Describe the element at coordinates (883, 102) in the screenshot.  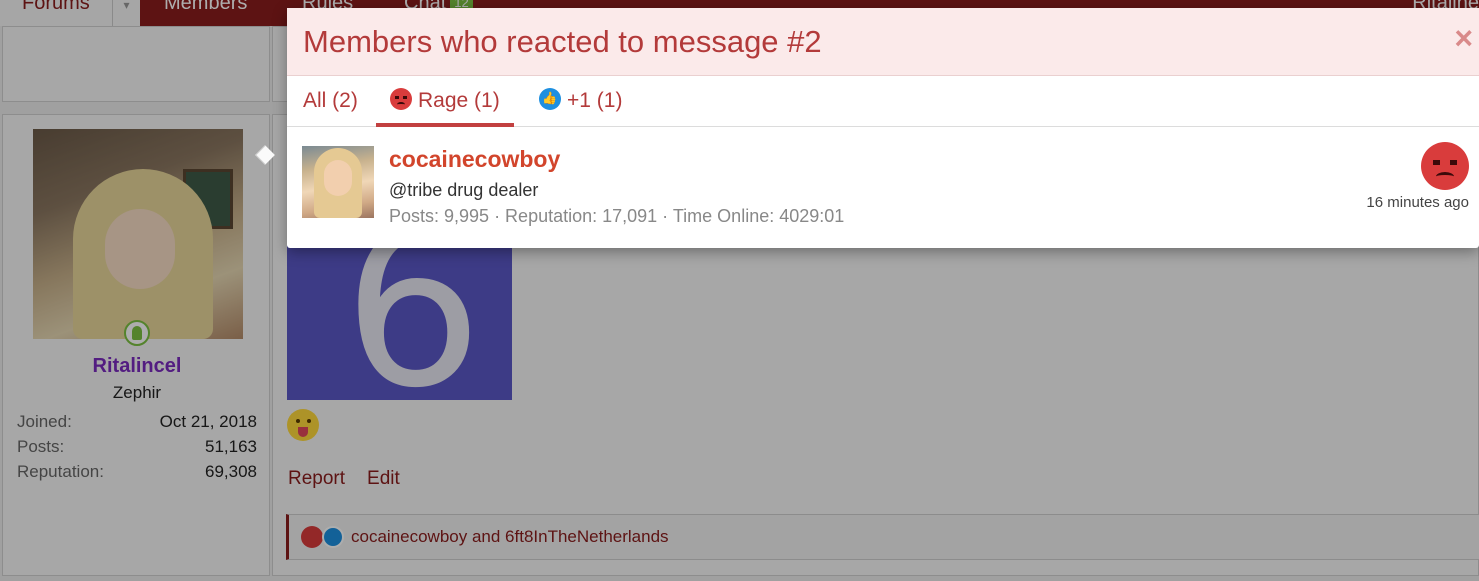
I see `reaction-tabs: All (2) Rage (1) +1 (1)` at that location.